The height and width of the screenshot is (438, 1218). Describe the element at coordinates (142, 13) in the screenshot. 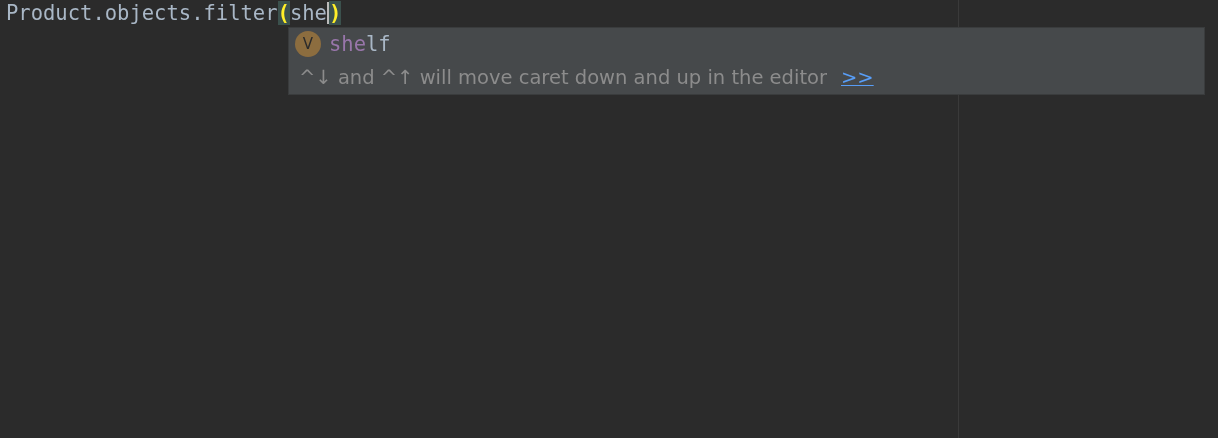

I see `code-text: Product.objects.filter` at that location.